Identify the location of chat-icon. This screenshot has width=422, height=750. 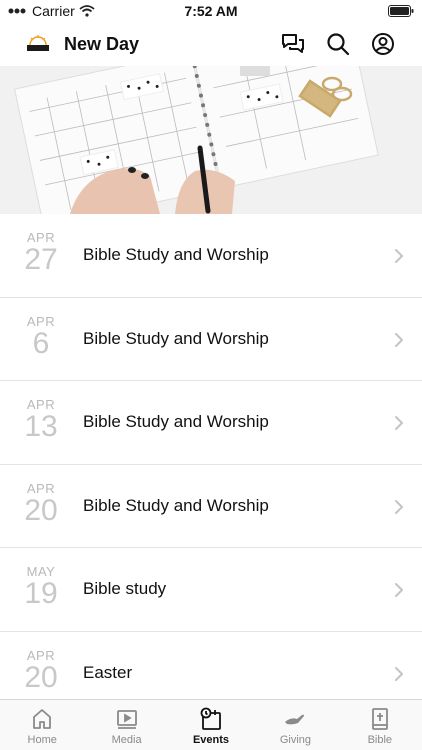
(293, 44).